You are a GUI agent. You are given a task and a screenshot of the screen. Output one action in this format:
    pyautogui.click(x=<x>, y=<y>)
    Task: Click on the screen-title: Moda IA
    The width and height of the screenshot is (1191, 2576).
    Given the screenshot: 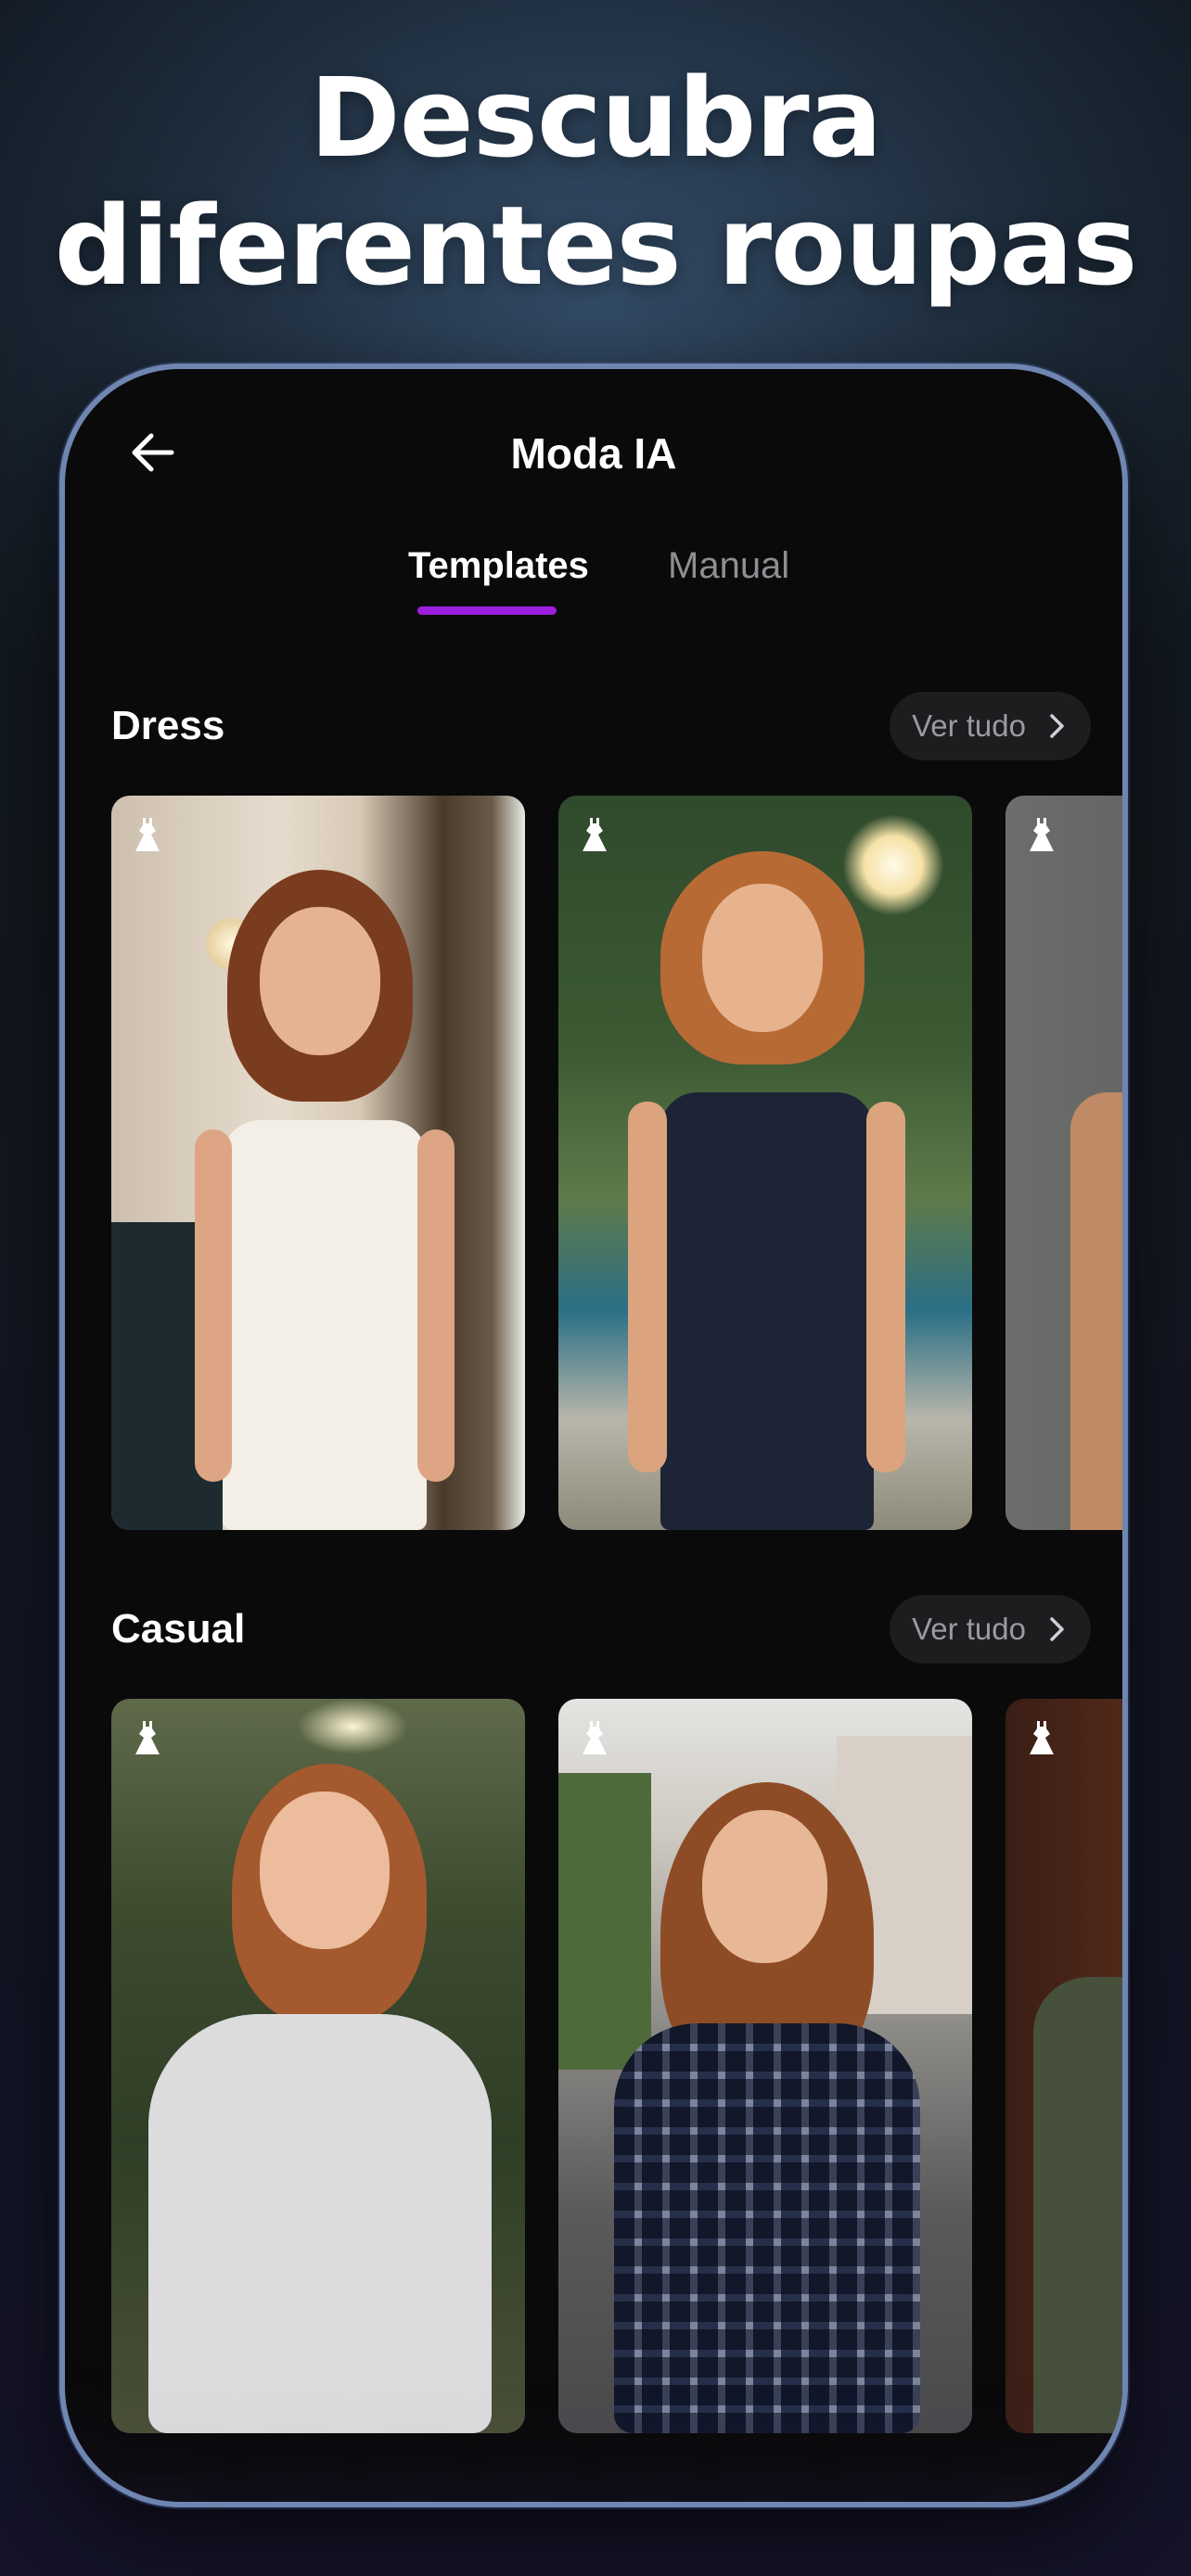 What is the action you would take?
    pyautogui.click(x=593, y=453)
    